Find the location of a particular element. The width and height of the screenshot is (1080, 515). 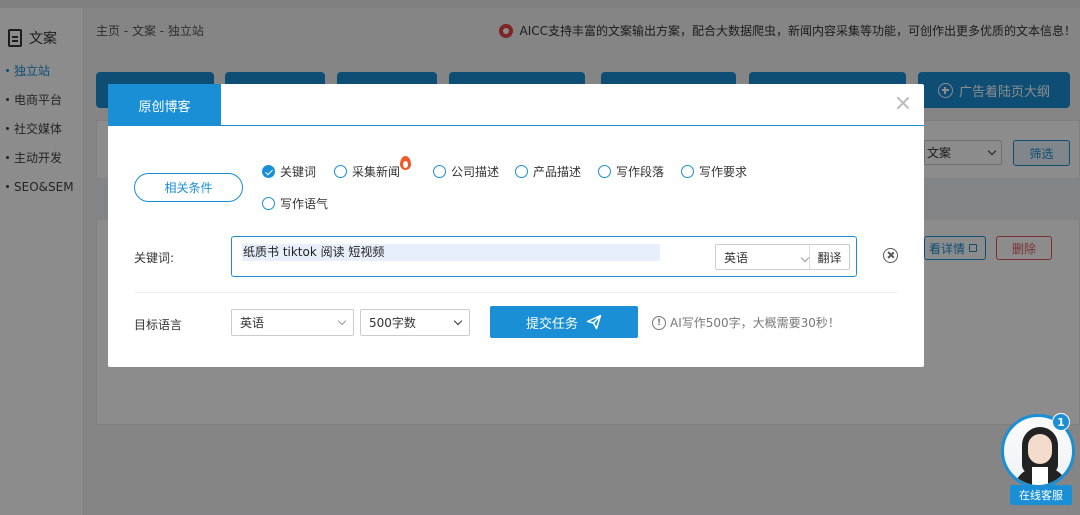

option-writing-tone: 写作语气 is located at coordinates (295, 203).